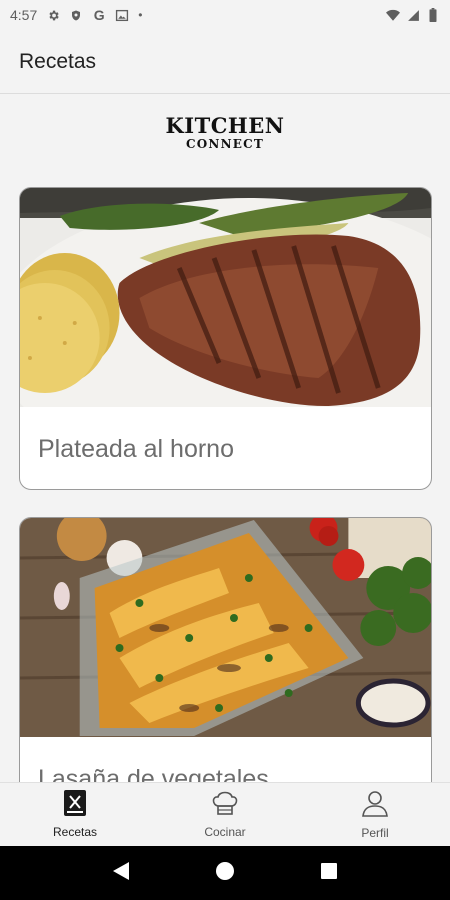 The width and height of the screenshot is (450, 900). Describe the element at coordinates (76, 15) in the screenshot. I see `shield-icon` at that location.